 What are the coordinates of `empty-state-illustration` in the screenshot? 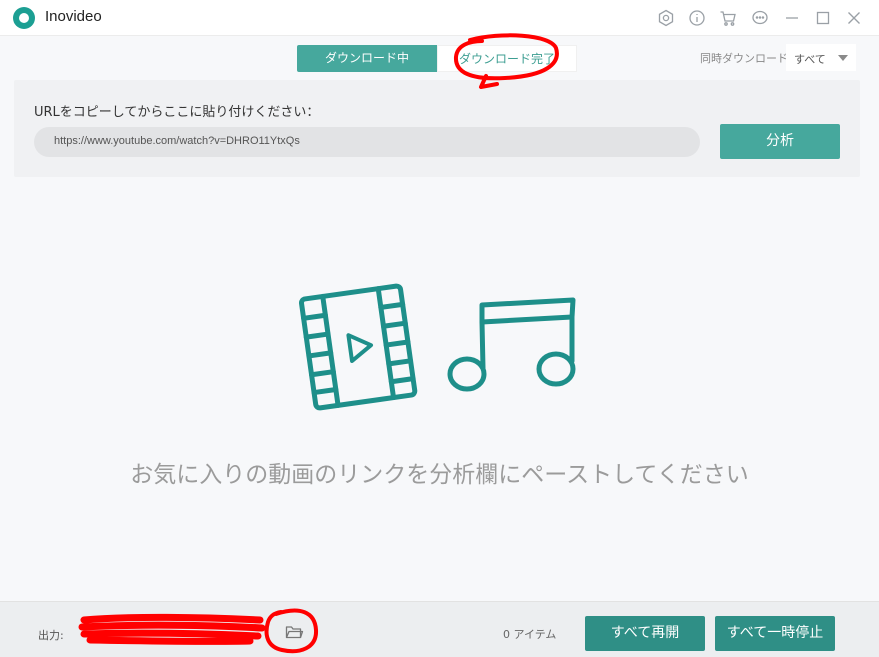 It's located at (439, 348).